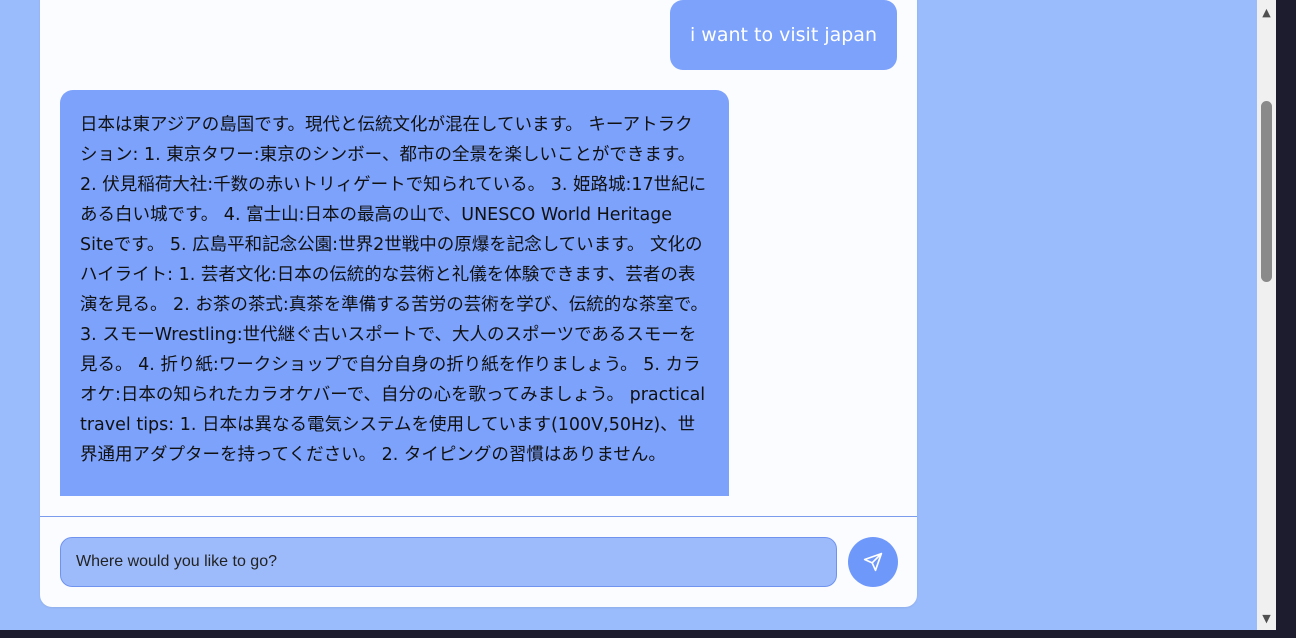 The width and height of the screenshot is (1296, 638). What do you see at coordinates (1266, 191) in the screenshot?
I see `scroll-thumb` at bounding box center [1266, 191].